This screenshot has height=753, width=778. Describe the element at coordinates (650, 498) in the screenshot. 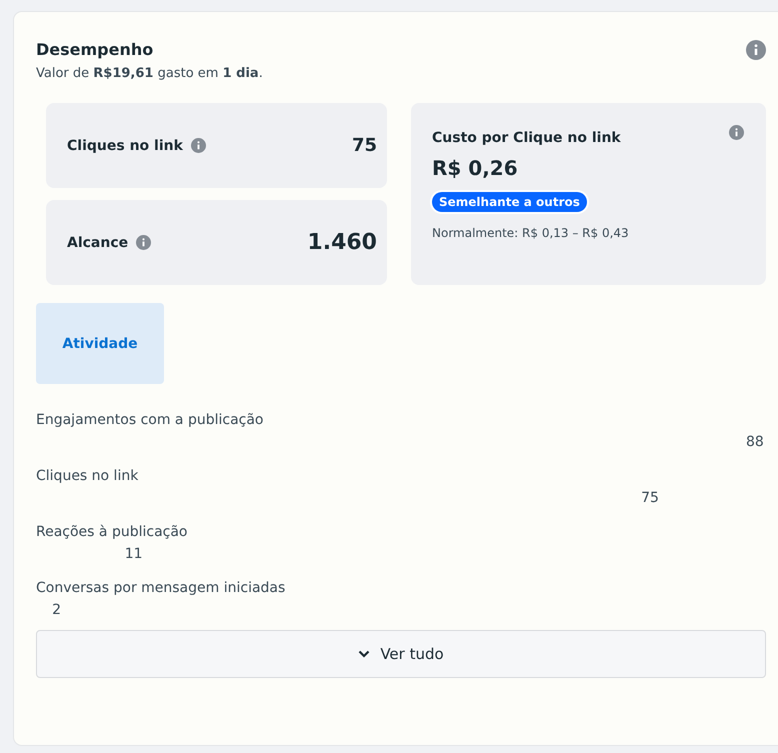

I see `activity-value: 75` at that location.